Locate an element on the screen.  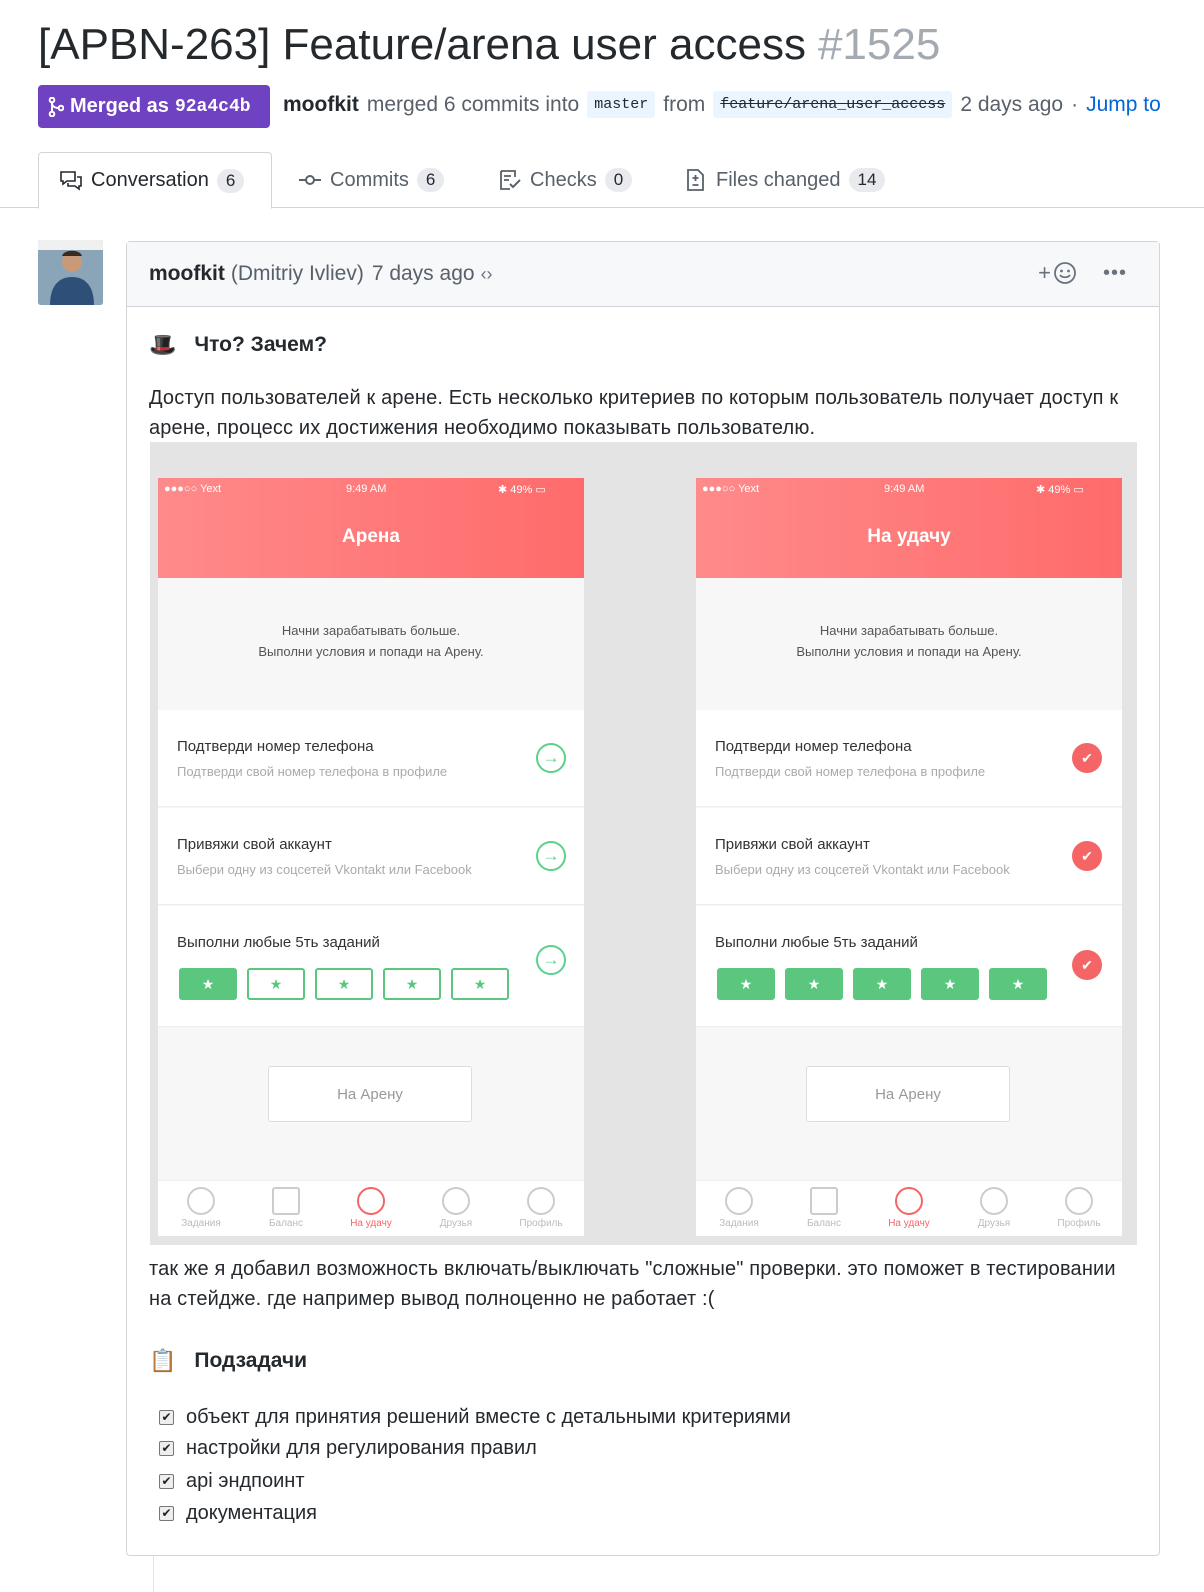
tab-commits-count: 6 is located at coordinates (430, 180).